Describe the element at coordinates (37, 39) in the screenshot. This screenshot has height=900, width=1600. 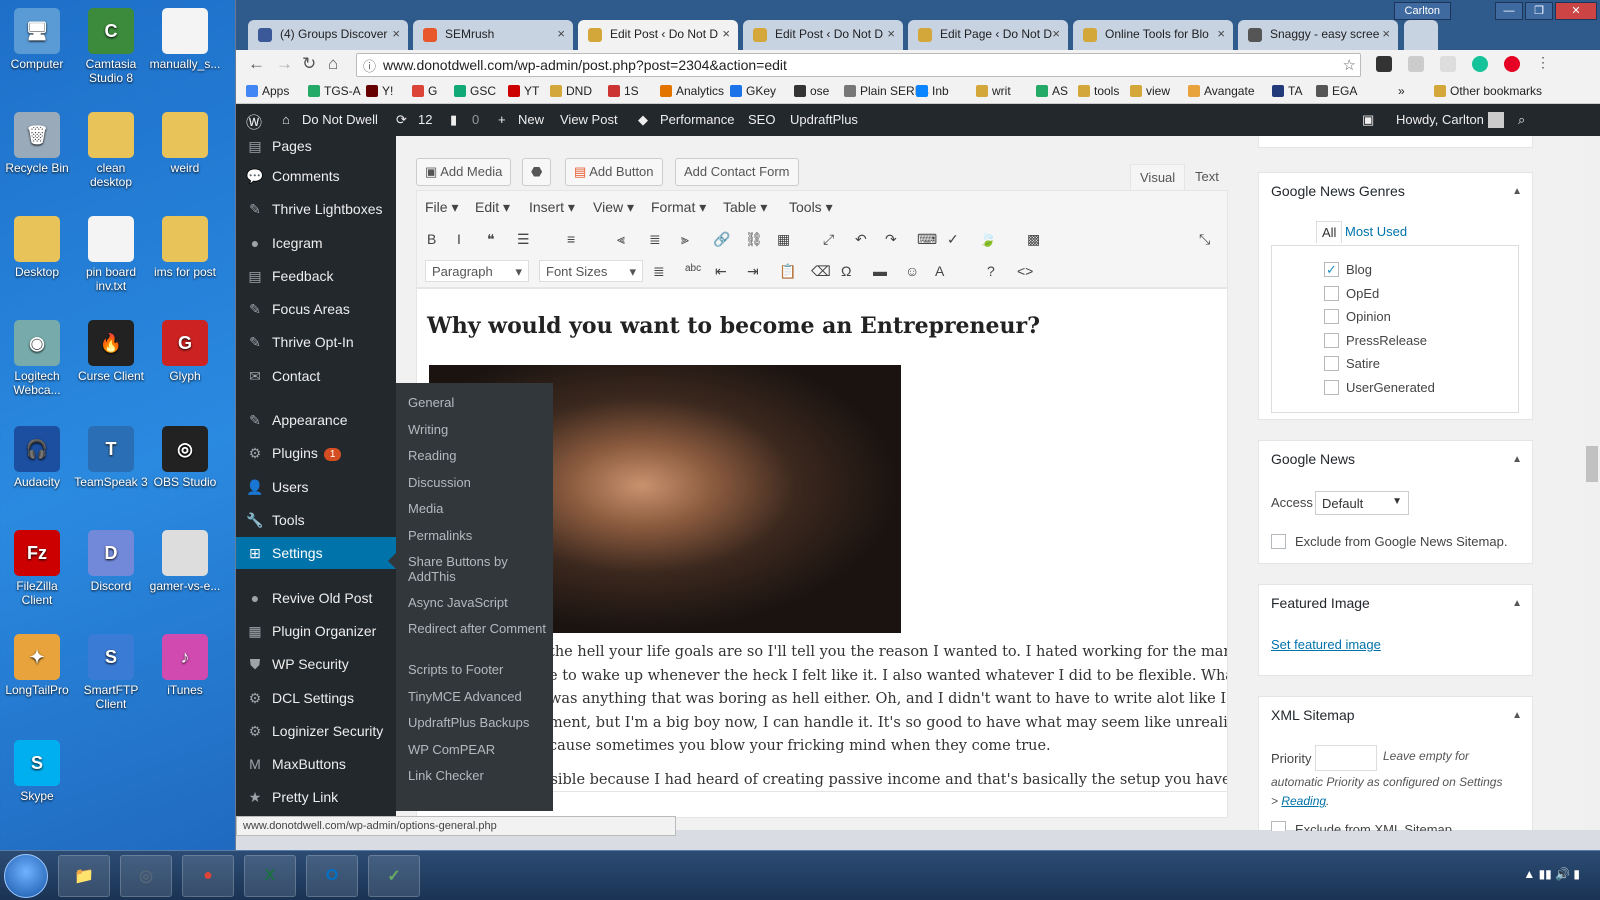
I see `desktop-icon: 🖥 Computer` at that location.